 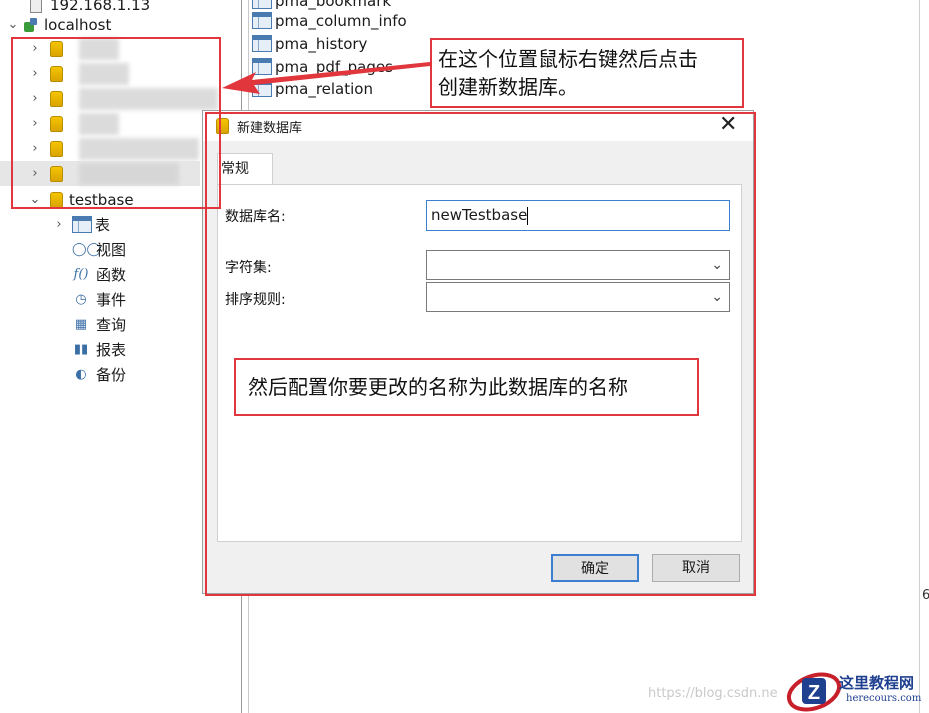 What do you see at coordinates (248, 268) in the screenshot?
I see `charset-label: 字符集:` at bounding box center [248, 268].